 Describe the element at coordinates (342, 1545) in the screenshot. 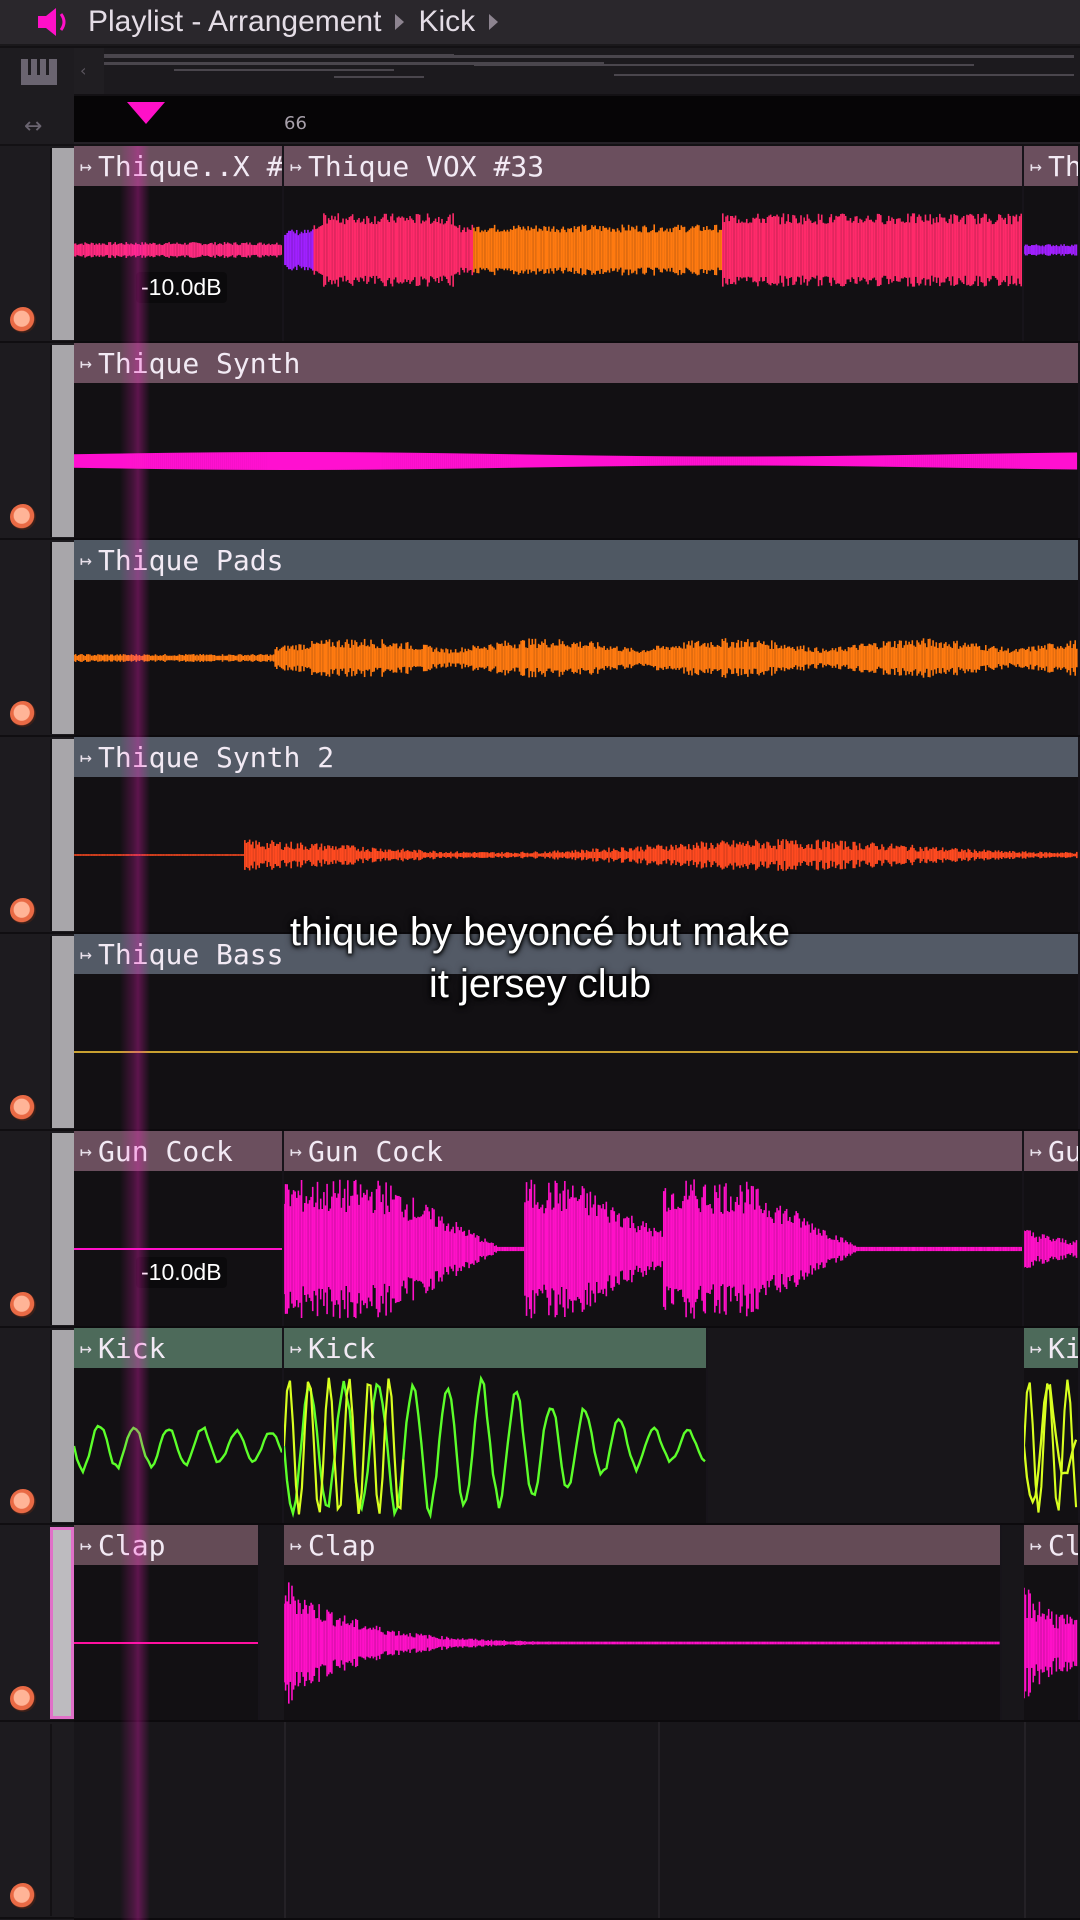

I see `clip-label: Clap` at that location.